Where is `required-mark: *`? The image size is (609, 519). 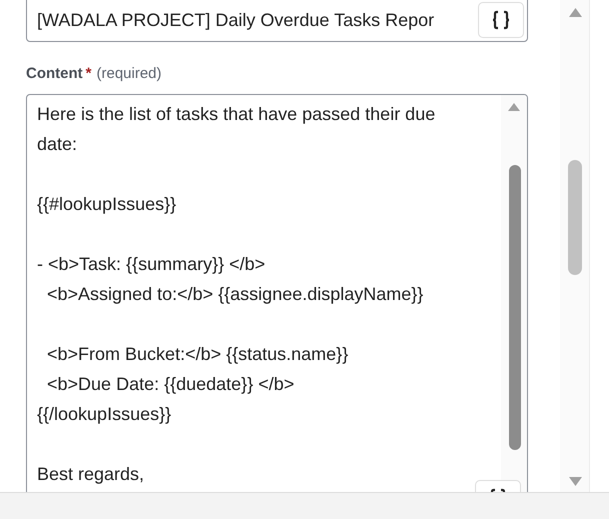 required-mark: * is located at coordinates (89, 74).